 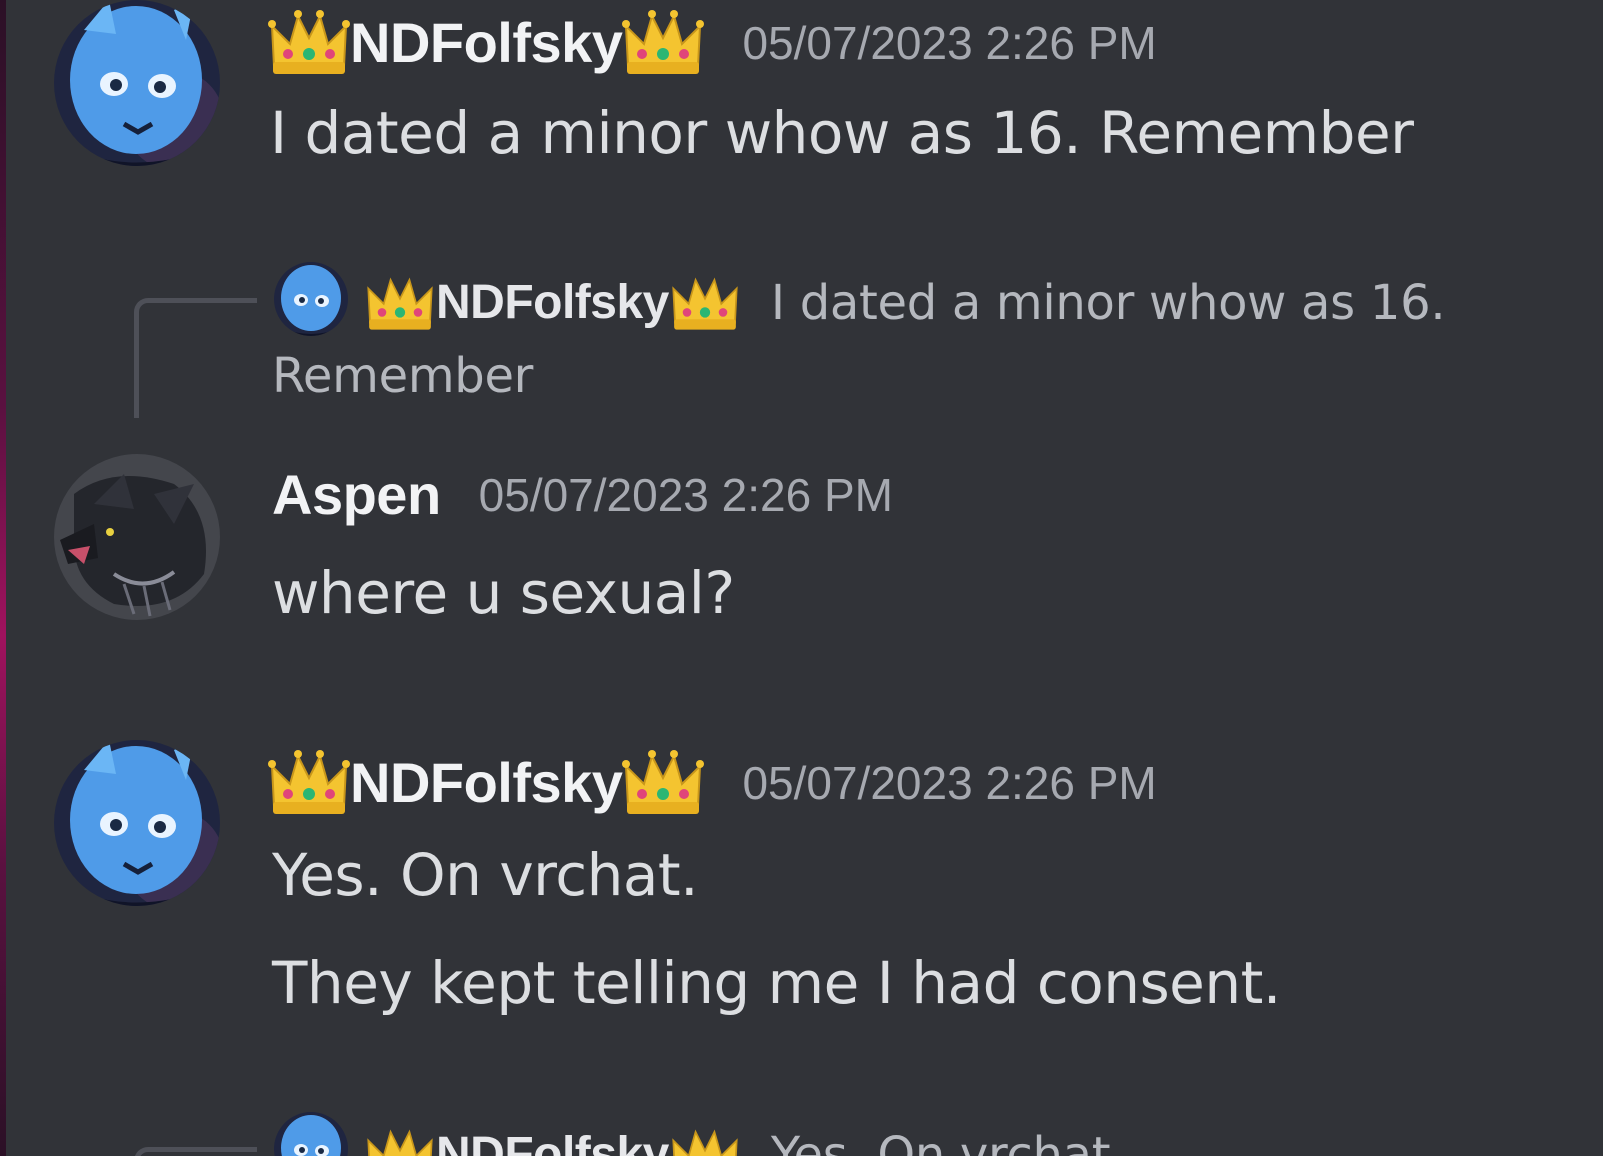 What do you see at coordinates (503, 593) in the screenshot?
I see `message-text: where u sexual?` at bounding box center [503, 593].